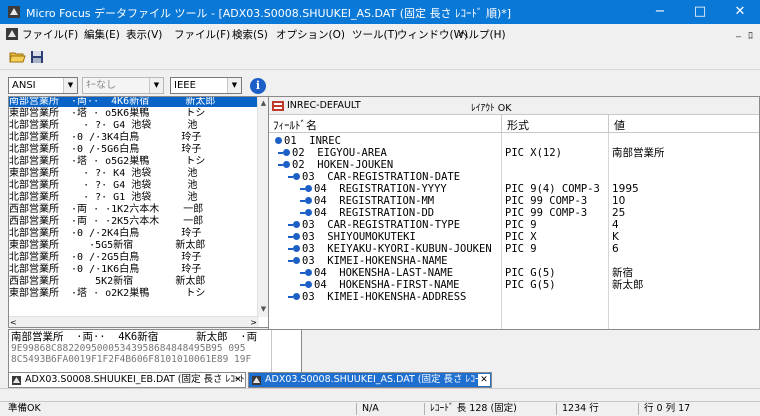 This screenshot has width=760, height=416. I want to click on mdi-minimize-button: _, so click(738, 32).